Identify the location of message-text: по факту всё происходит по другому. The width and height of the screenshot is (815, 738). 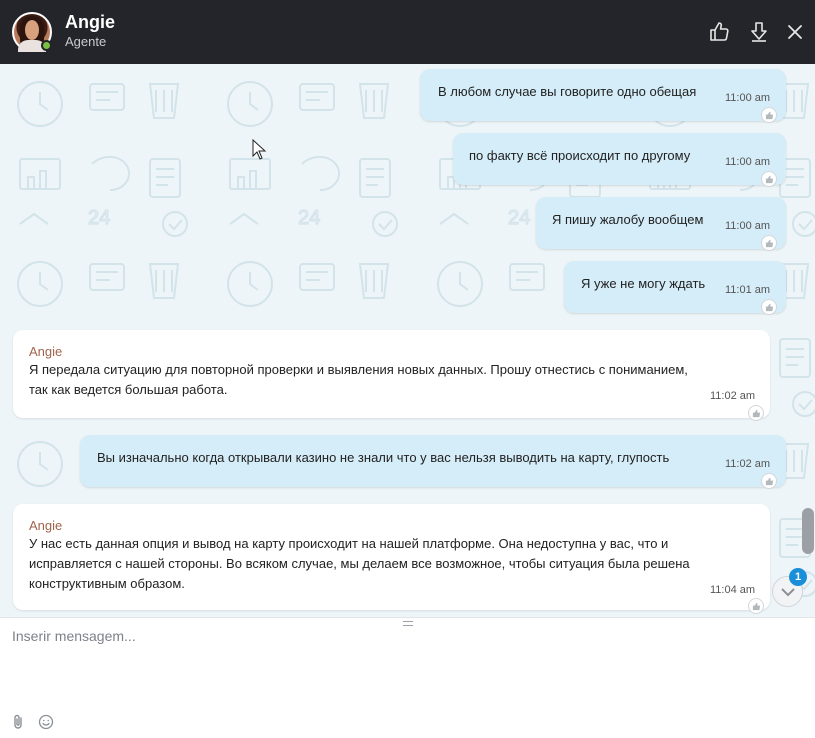
(580, 155).